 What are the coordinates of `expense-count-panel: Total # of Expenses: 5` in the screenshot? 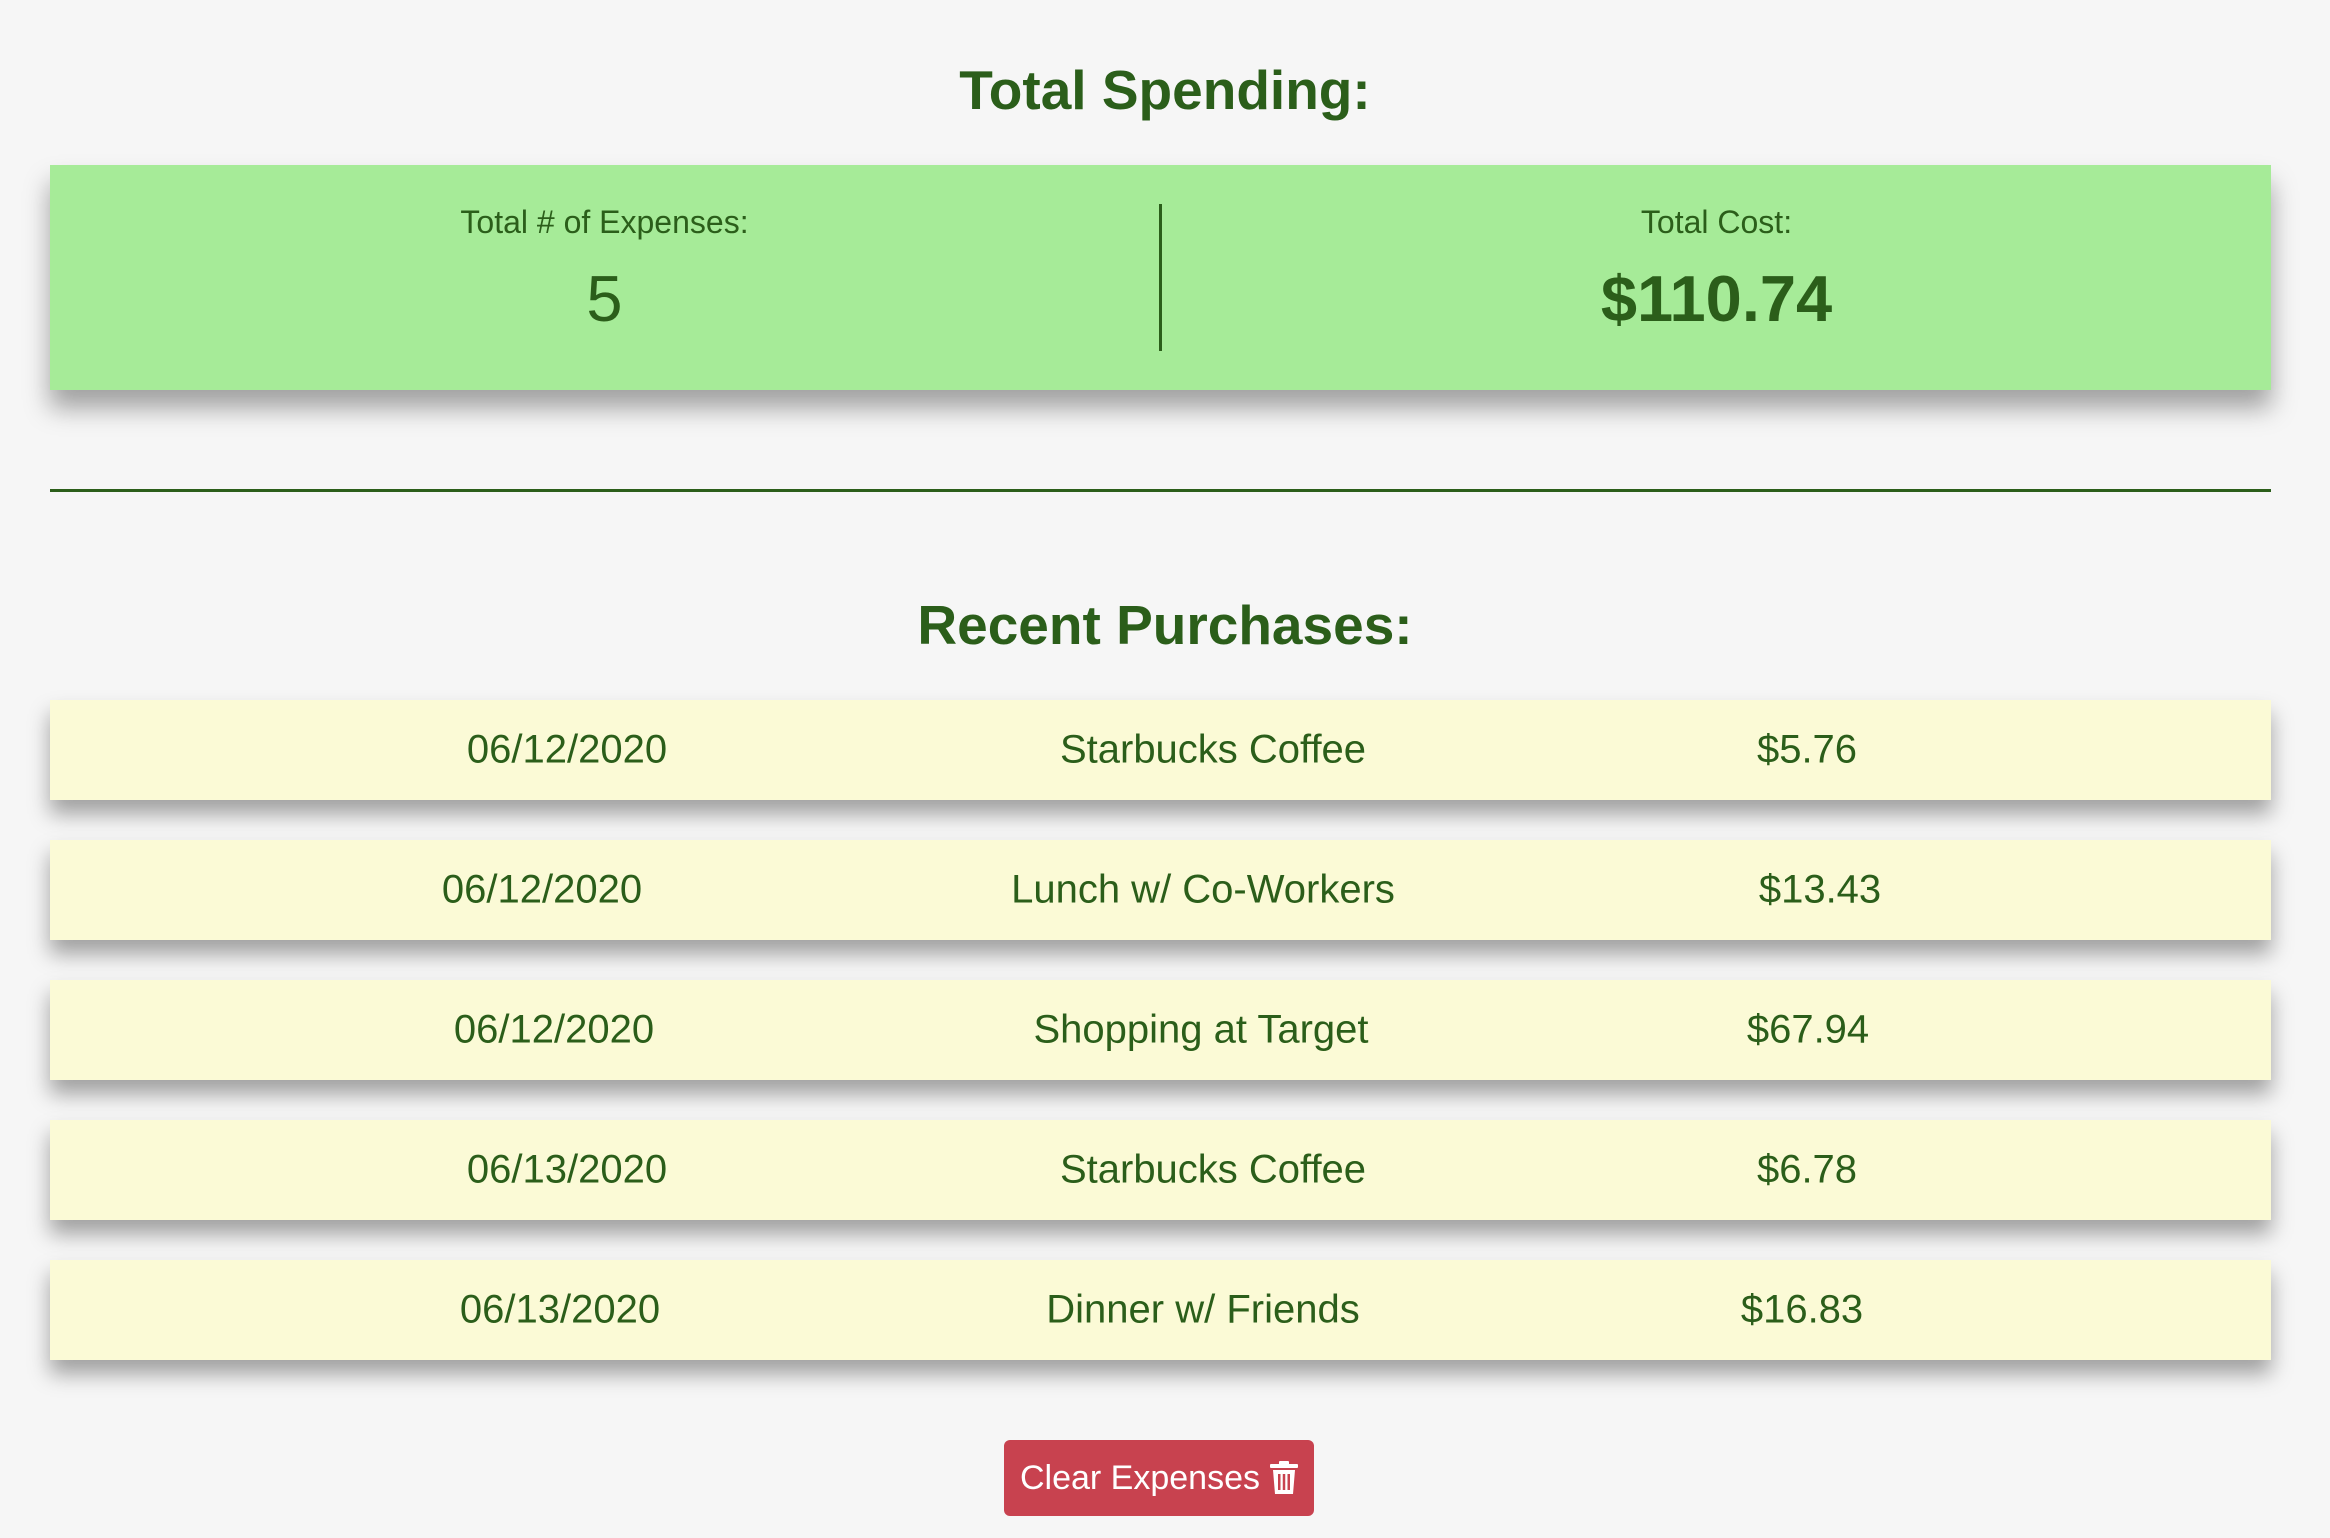 It's located at (604, 277).